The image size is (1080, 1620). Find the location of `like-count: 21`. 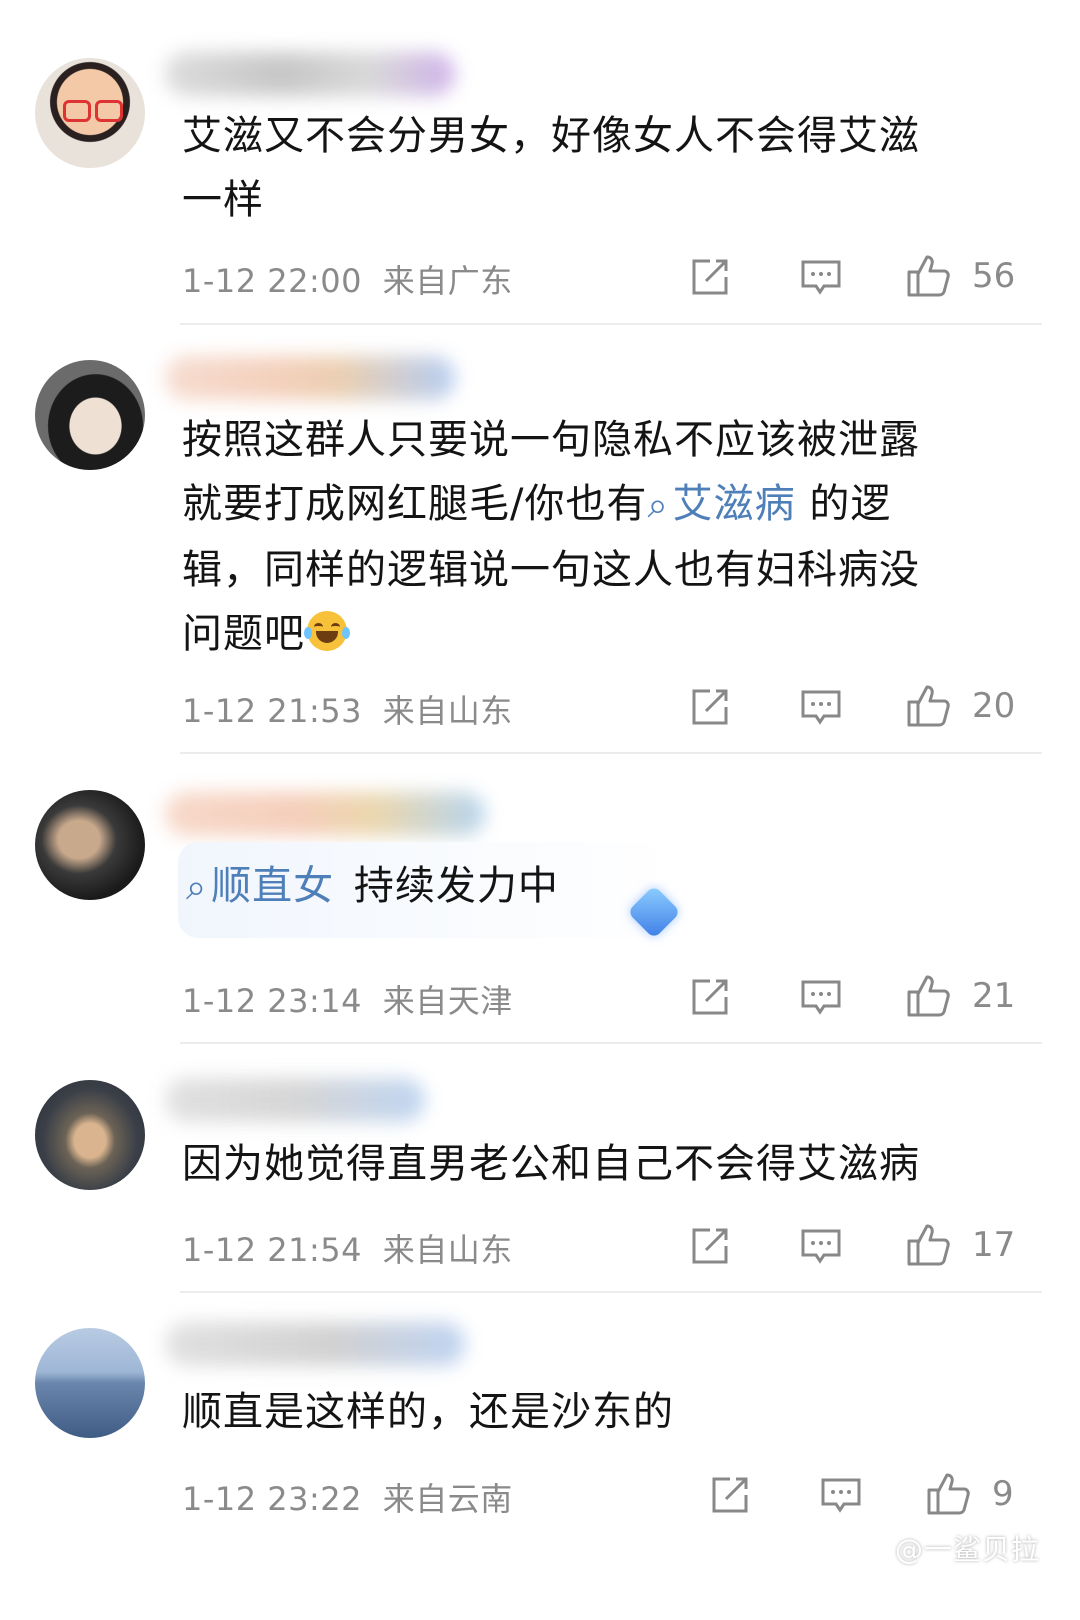

like-count: 21 is located at coordinates (994, 996).